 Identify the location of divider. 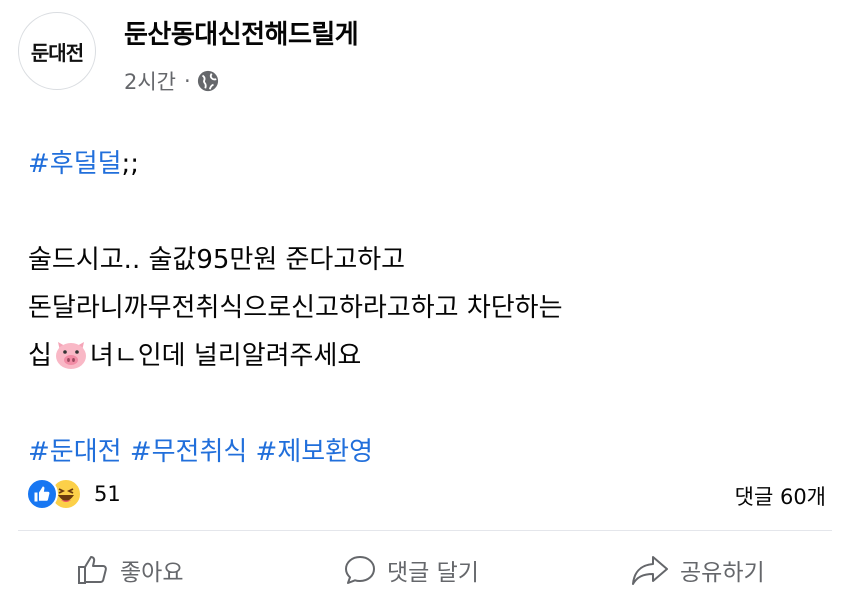
(425, 530).